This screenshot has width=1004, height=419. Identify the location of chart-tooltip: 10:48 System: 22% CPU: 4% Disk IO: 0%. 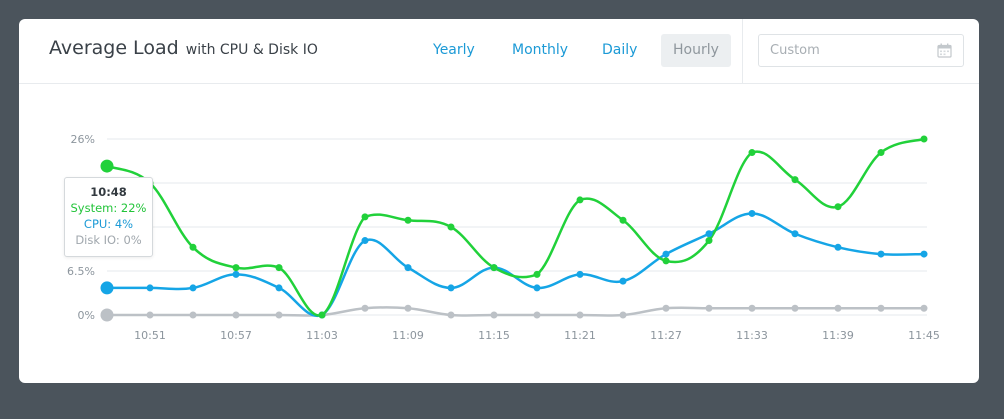
(108, 217).